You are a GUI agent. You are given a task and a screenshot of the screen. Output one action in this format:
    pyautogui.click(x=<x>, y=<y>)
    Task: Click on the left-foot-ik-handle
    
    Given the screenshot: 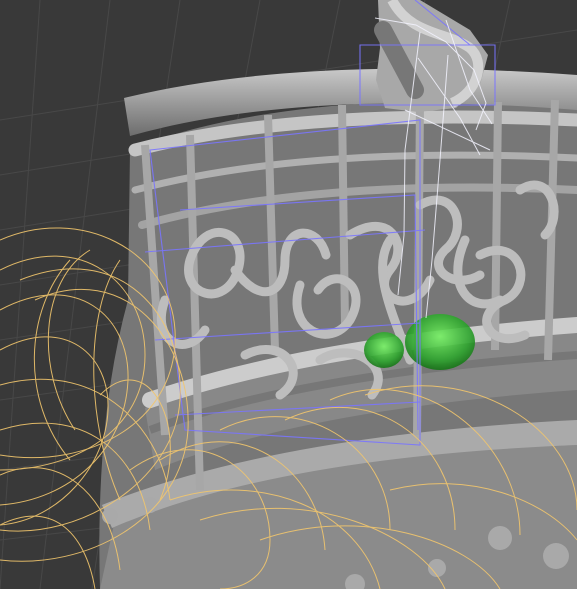 What is the action you would take?
    pyautogui.click(x=384, y=350)
    